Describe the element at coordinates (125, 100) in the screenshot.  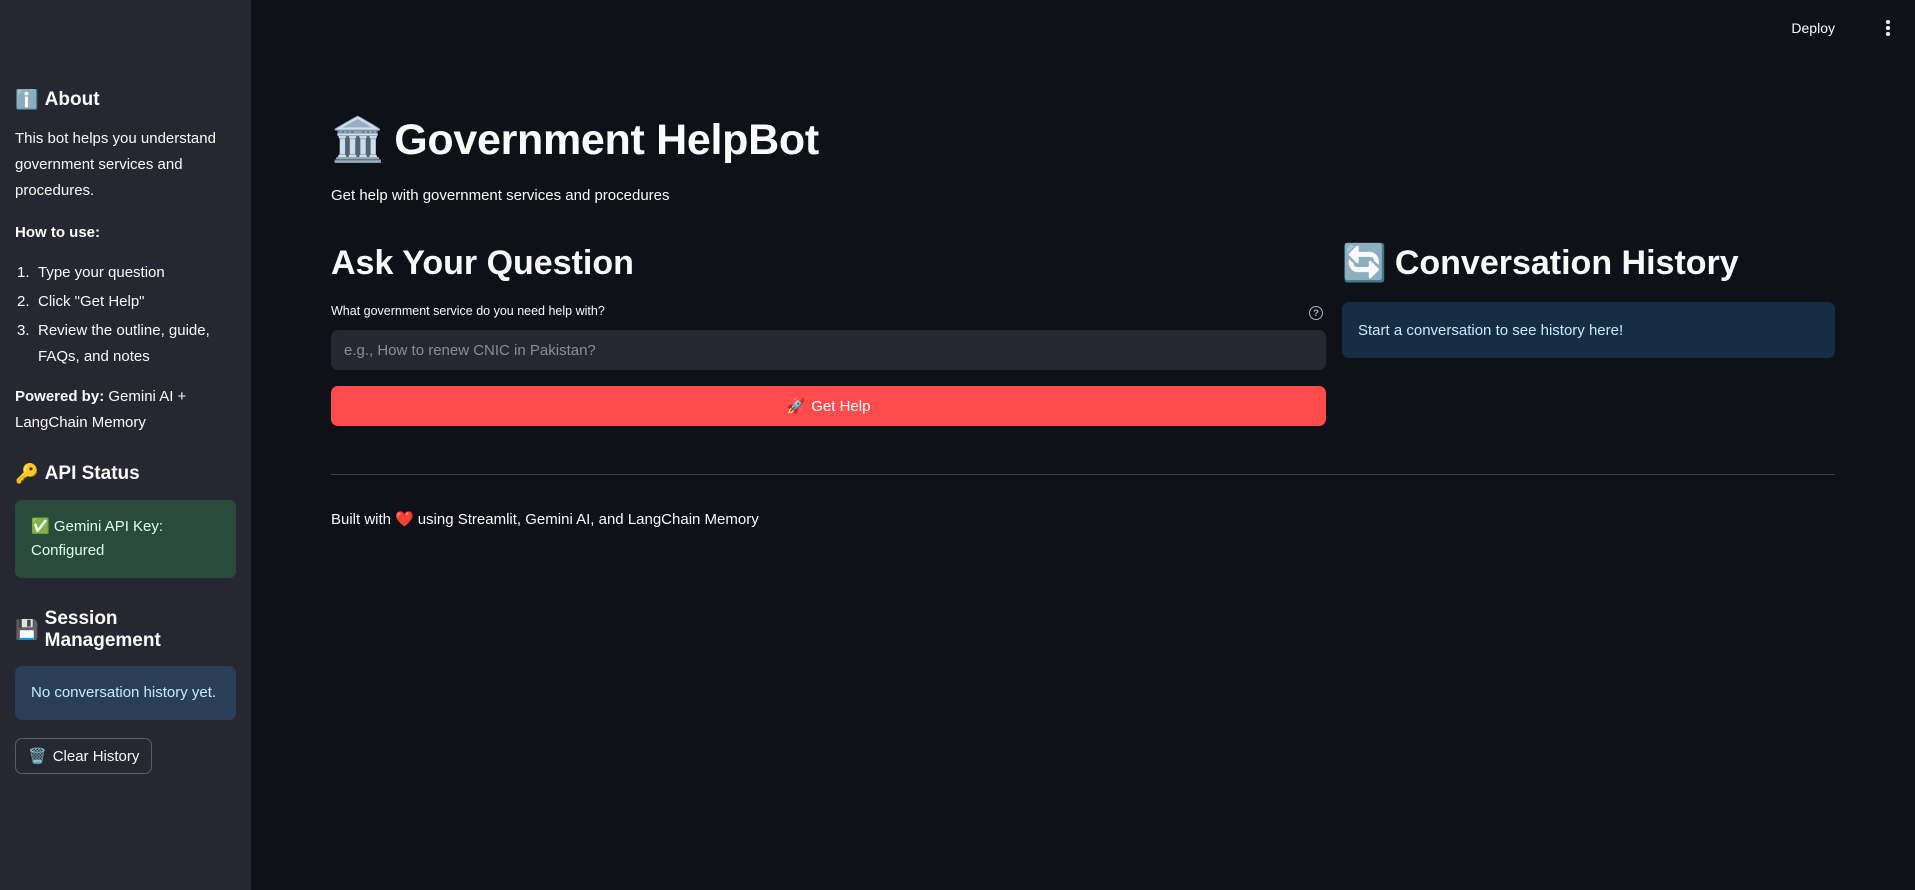
I see `about-heading: ℹ️ About` at that location.